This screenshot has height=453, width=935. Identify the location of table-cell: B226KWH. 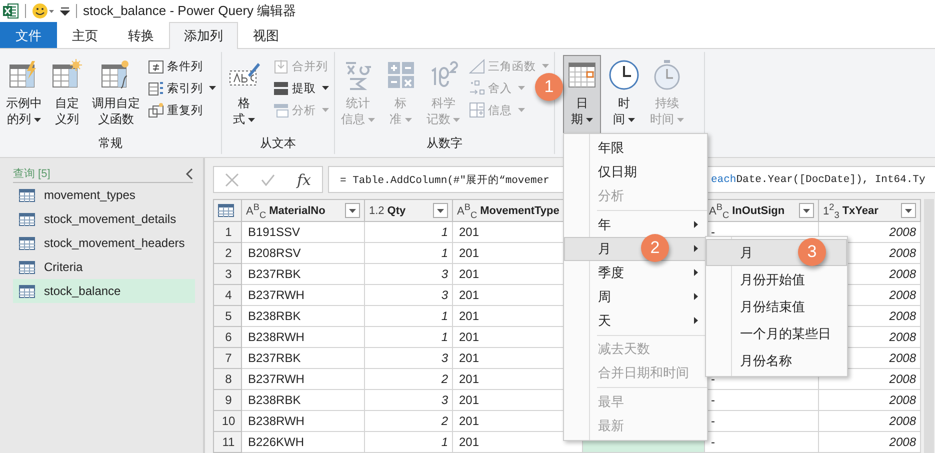
(276, 442).